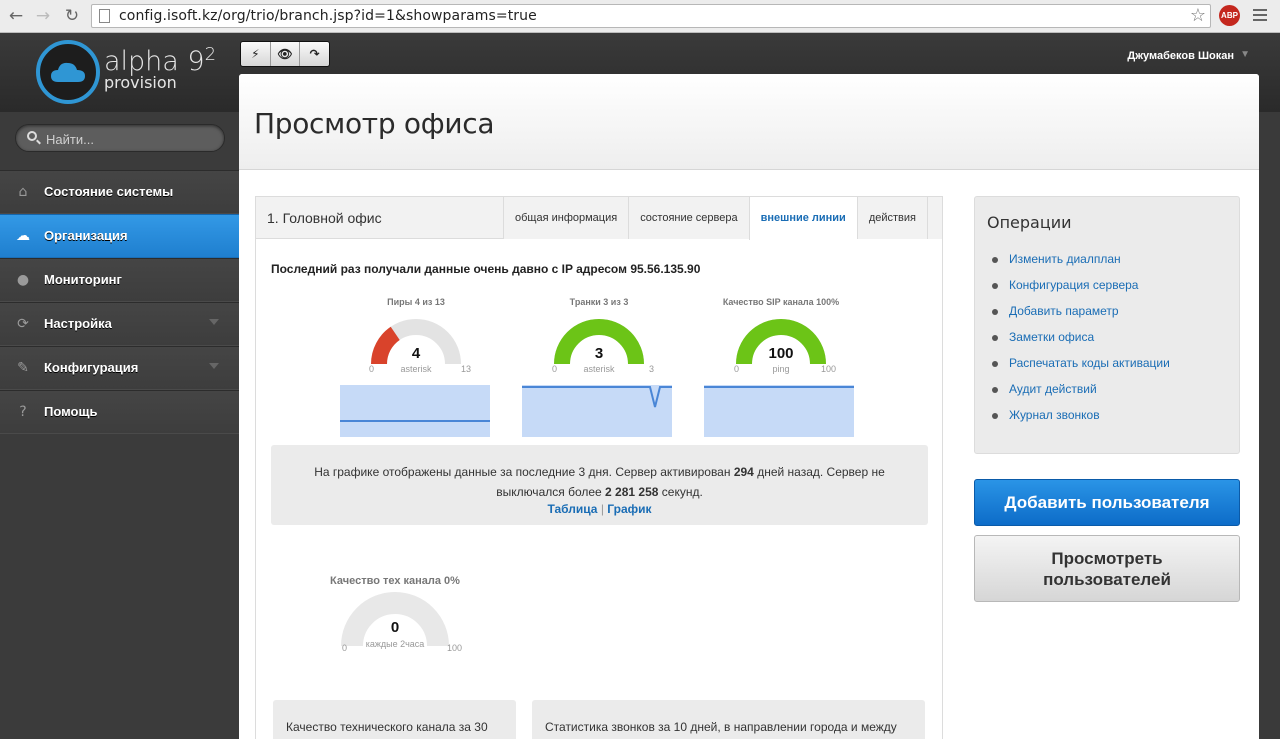 The height and width of the screenshot is (739, 1280). What do you see at coordinates (140, 82) in the screenshot?
I see `logo-subtitle: provision` at bounding box center [140, 82].